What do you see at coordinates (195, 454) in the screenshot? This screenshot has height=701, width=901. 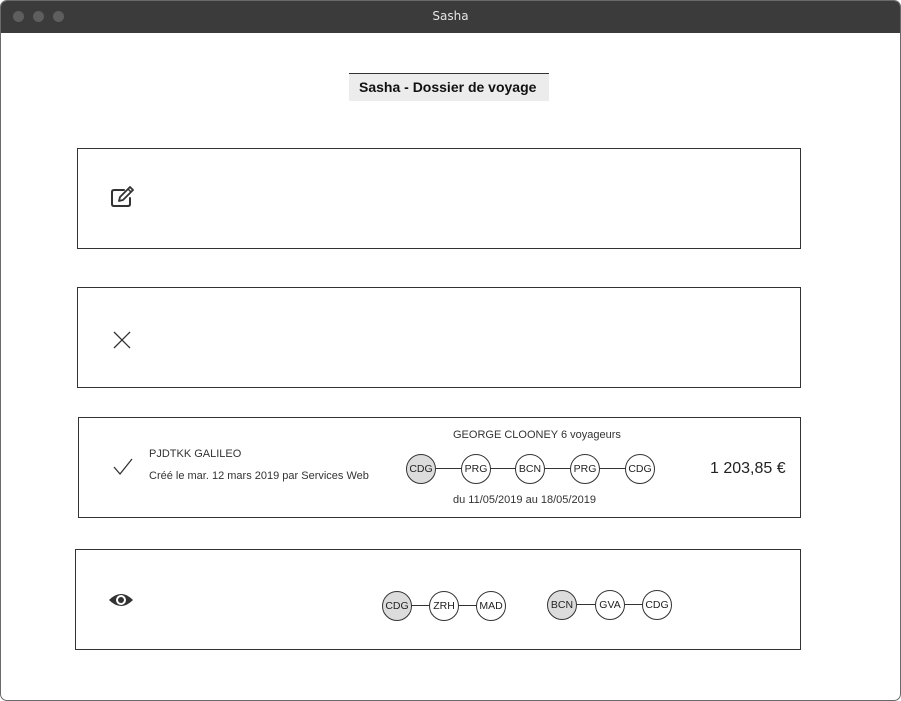 I see `pnr-label: PJDTKK GALILEO` at bounding box center [195, 454].